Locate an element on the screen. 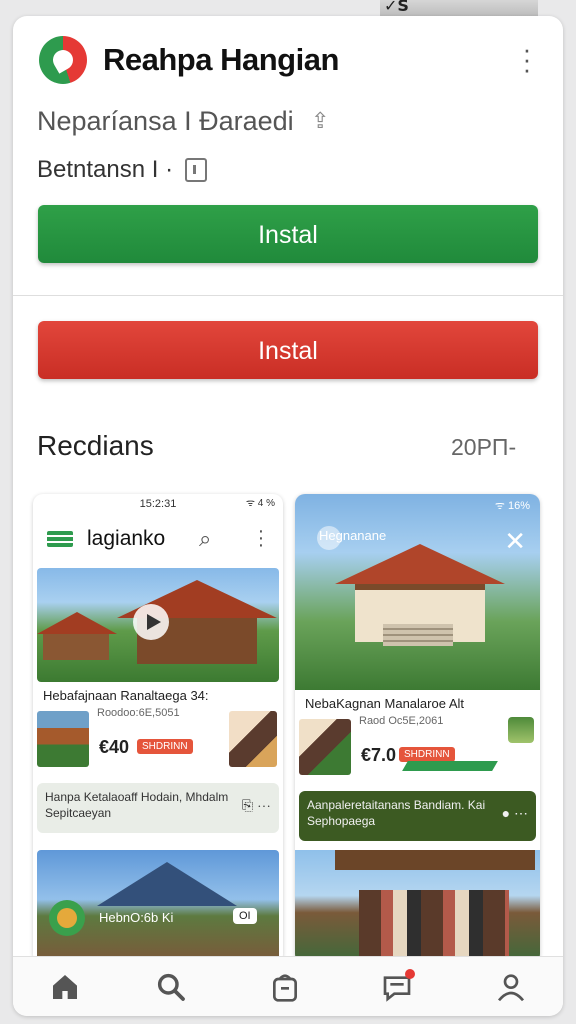 The width and height of the screenshot is (576, 1024). product-row: Raod Oc5E,2061 €7.0 SHDRINN is located at coordinates (417, 748).